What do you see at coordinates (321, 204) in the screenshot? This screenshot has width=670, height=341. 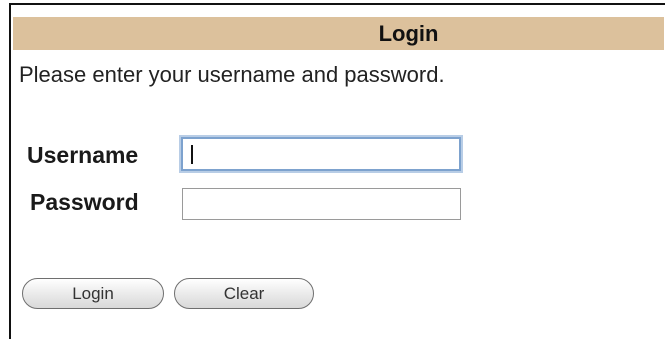 I see `password-input` at bounding box center [321, 204].